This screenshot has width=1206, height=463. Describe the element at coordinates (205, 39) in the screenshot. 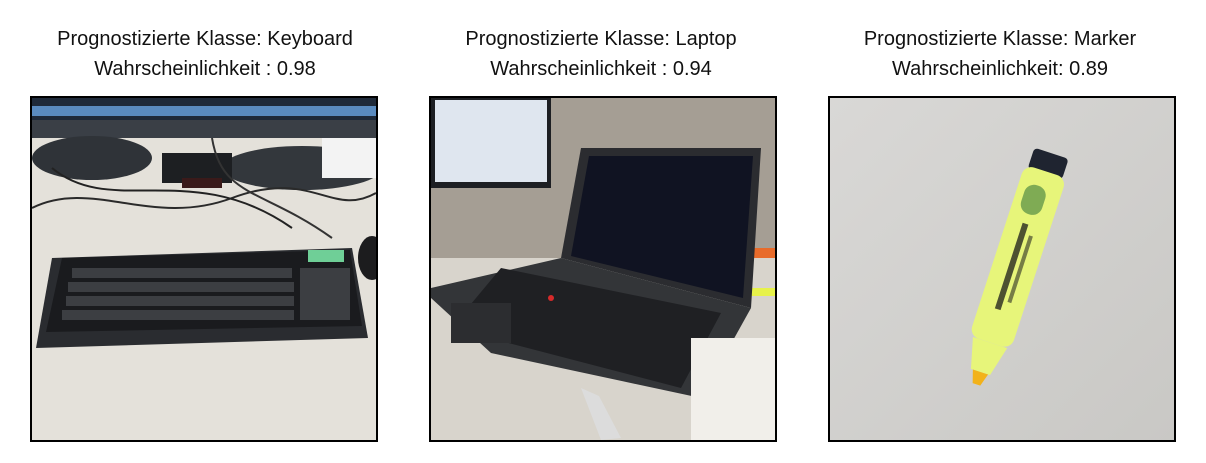

I see `predicted-class-label: Prognostizierte Klasse: Keyboard` at that location.